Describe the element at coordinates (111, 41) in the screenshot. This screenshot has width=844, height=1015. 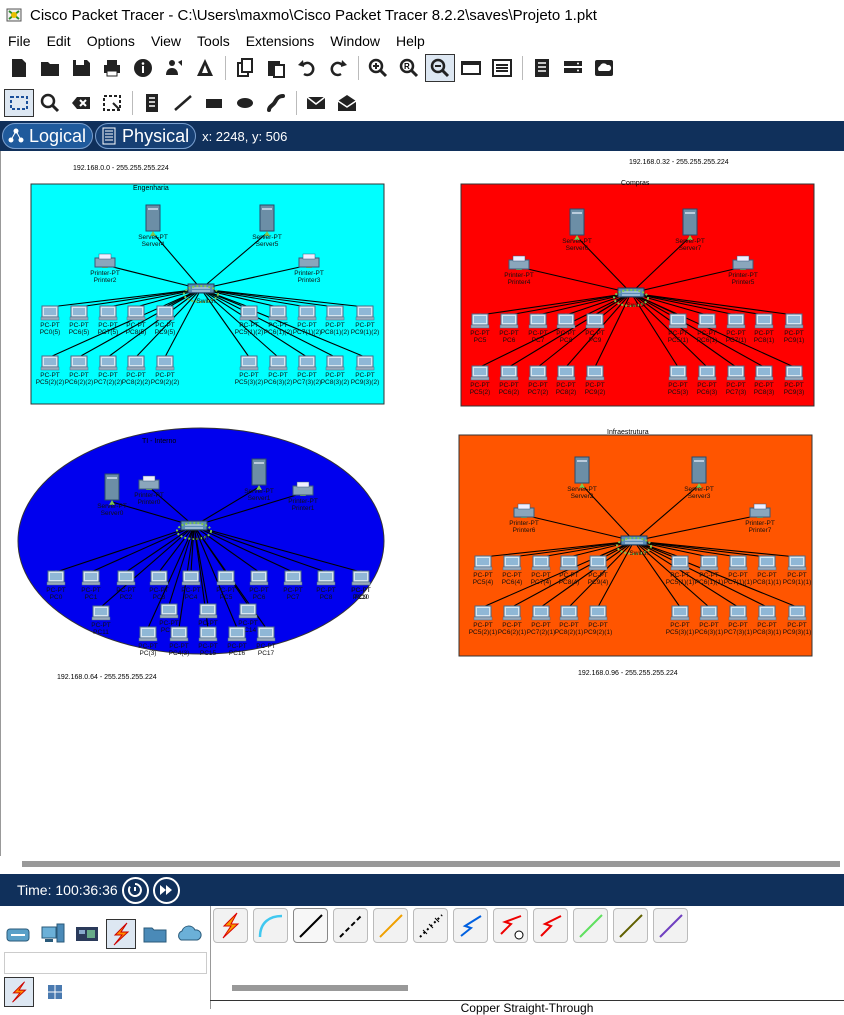
I see `menu-options: Options` at that location.